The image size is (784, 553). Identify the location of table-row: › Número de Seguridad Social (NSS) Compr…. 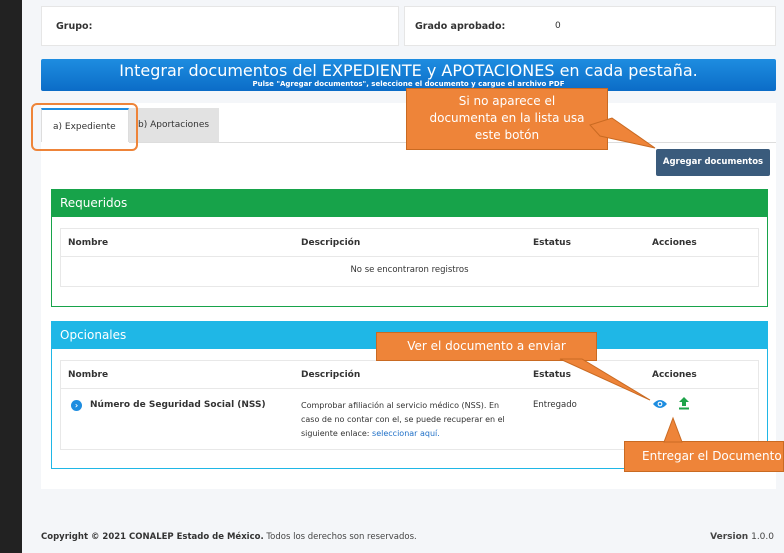
(409, 419).